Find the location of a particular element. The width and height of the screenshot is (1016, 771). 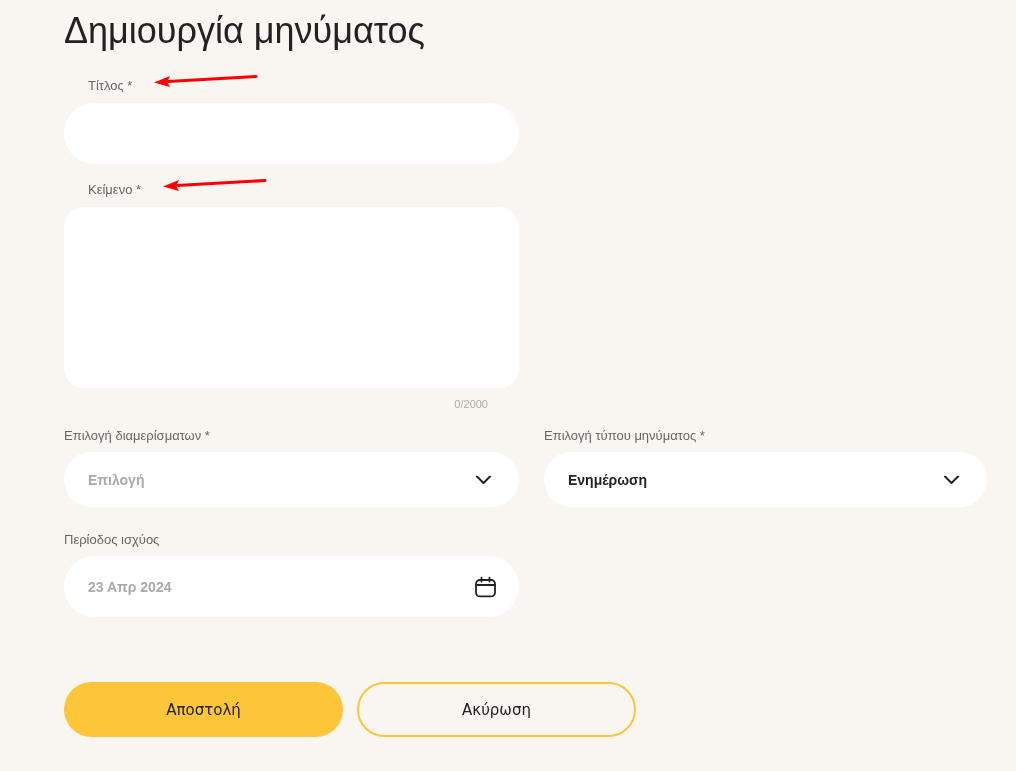

submit-button: Αποστολή is located at coordinates (203, 709).